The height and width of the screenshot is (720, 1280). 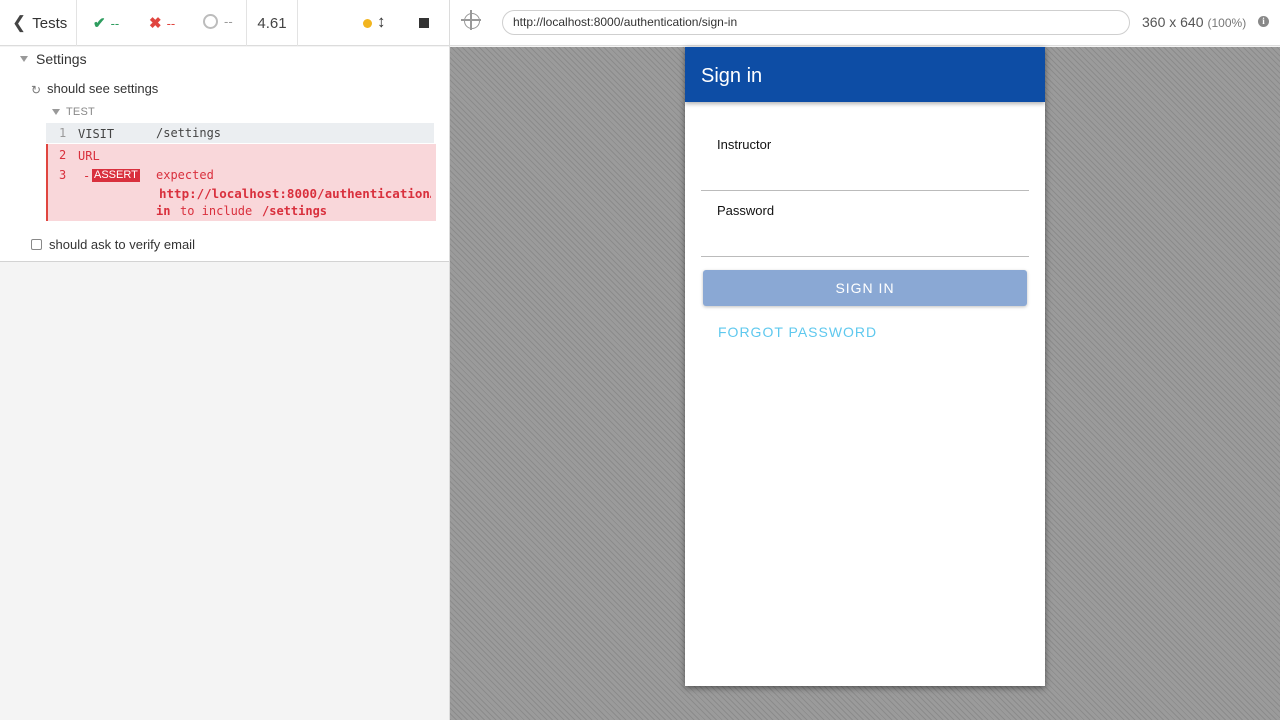 I want to click on run-controls: ↕, so click(x=373, y=23).